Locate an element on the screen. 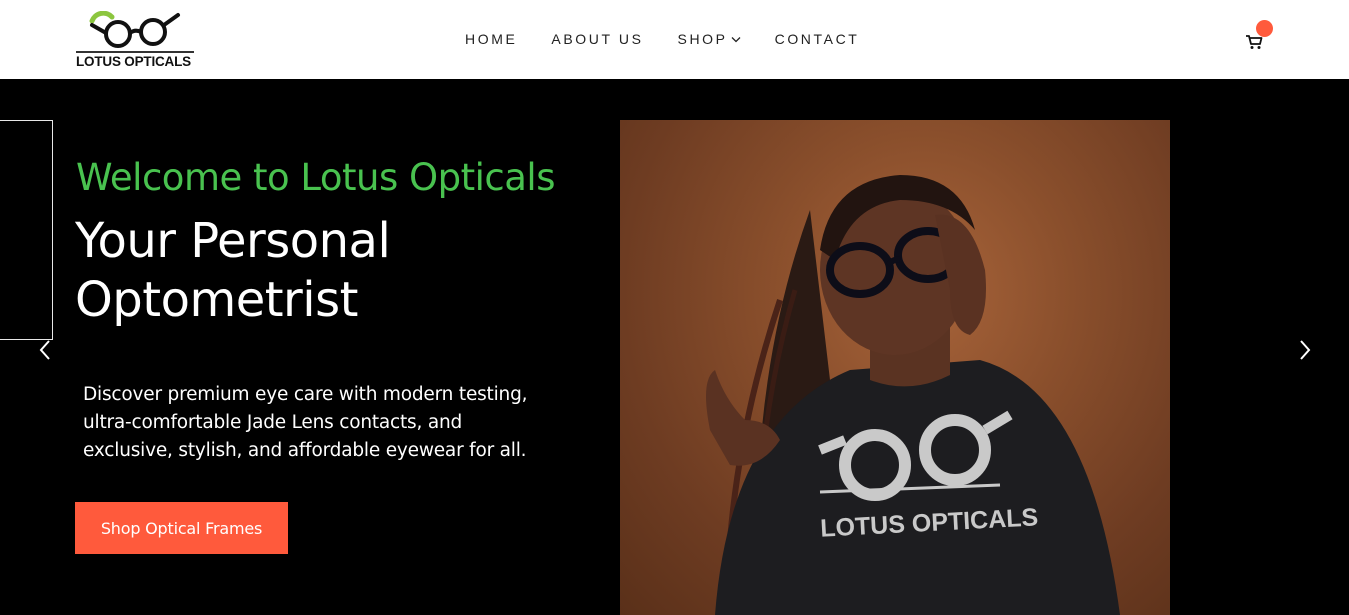 This screenshot has width=1349, height=615. hero-headline: Your Personal Optometrist is located at coordinates (233, 270).